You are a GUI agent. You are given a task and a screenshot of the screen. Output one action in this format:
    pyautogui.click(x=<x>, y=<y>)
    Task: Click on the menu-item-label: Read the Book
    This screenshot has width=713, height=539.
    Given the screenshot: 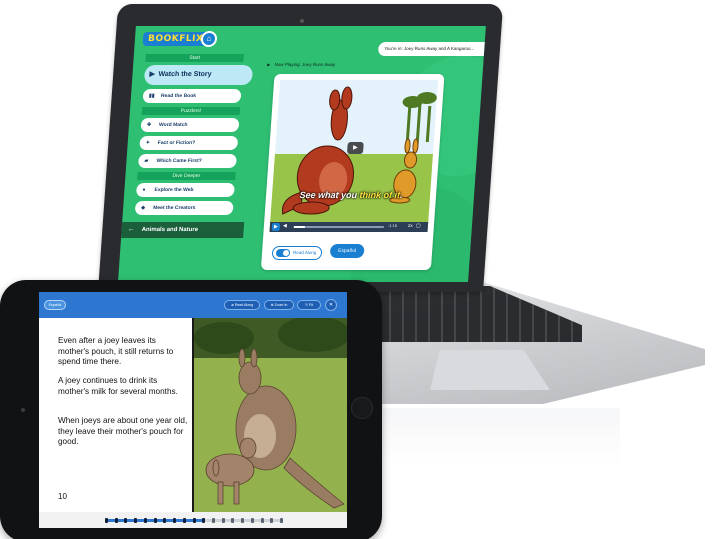 What is the action you would take?
    pyautogui.click(x=178, y=96)
    